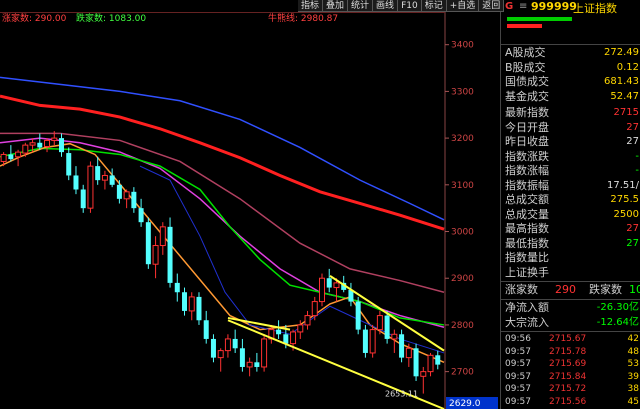 The image size is (640, 409). What do you see at coordinates (570, 186) in the screenshot?
I see `stat-row: 指数振幅 17.51/` at bounding box center [570, 186].